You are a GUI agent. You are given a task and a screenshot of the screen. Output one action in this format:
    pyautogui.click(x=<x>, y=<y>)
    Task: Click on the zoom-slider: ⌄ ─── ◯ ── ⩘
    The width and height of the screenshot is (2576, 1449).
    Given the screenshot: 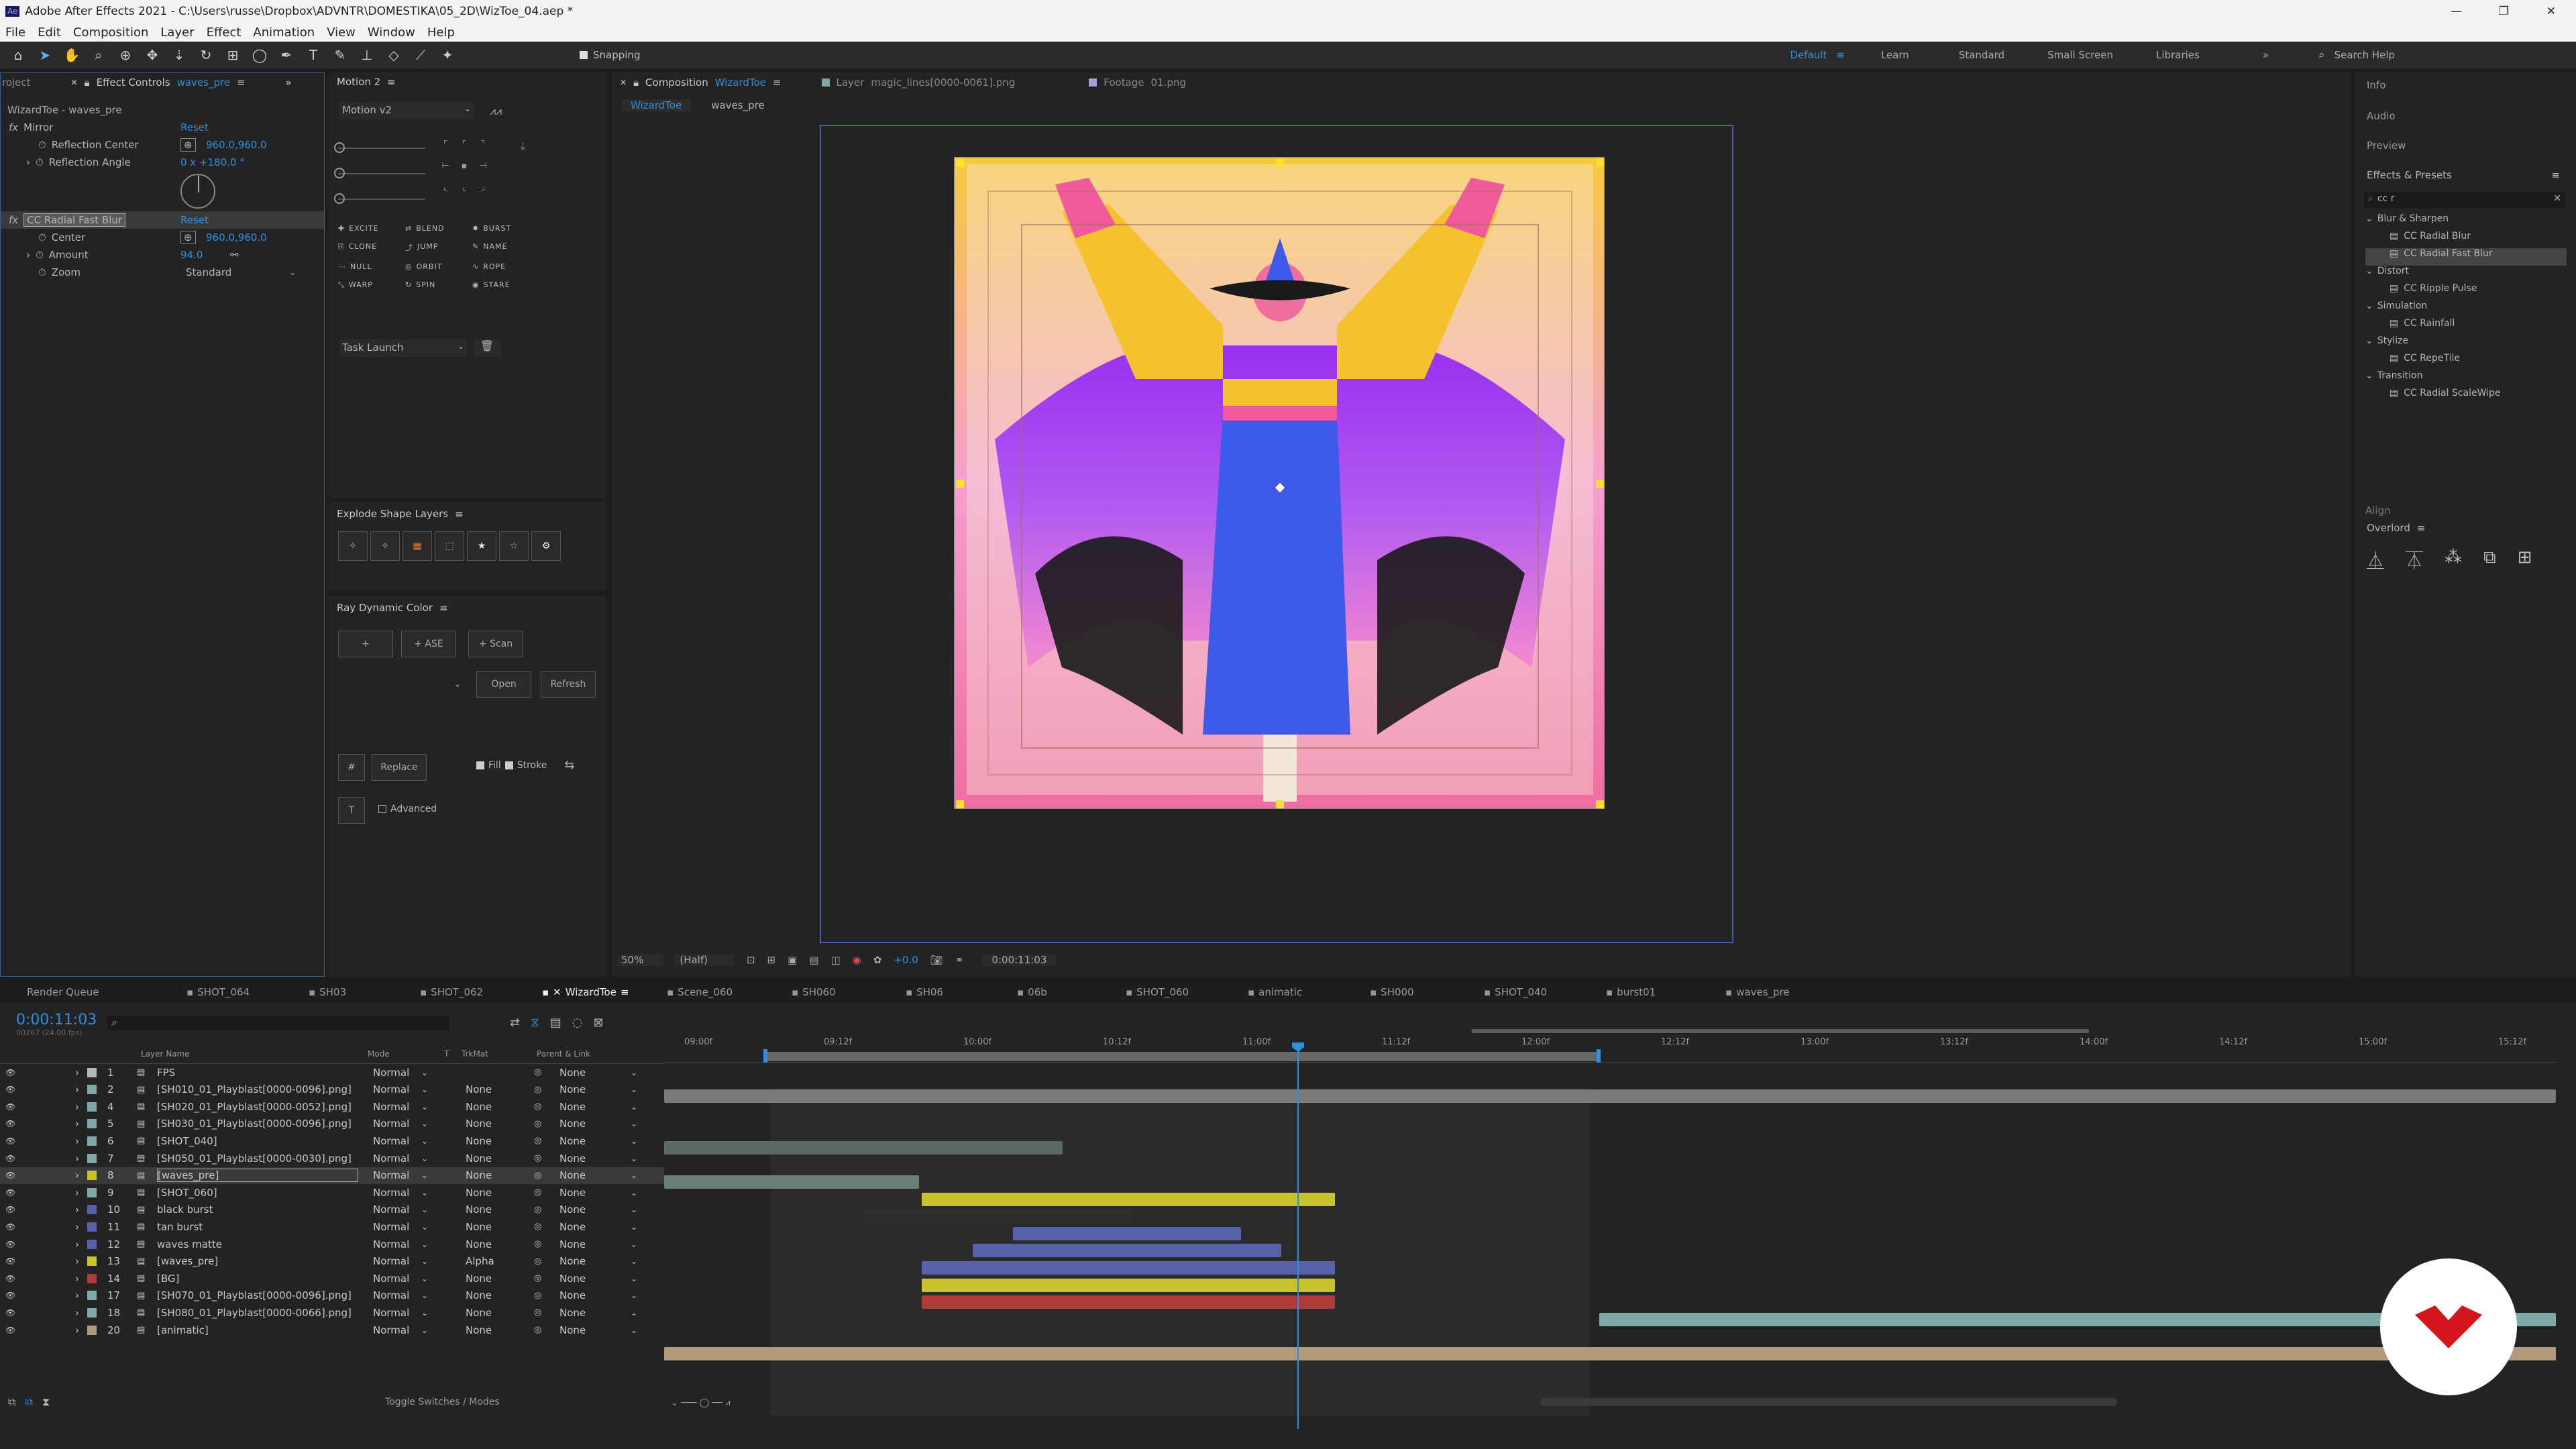 What is the action you would take?
    pyautogui.click(x=718, y=1403)
    